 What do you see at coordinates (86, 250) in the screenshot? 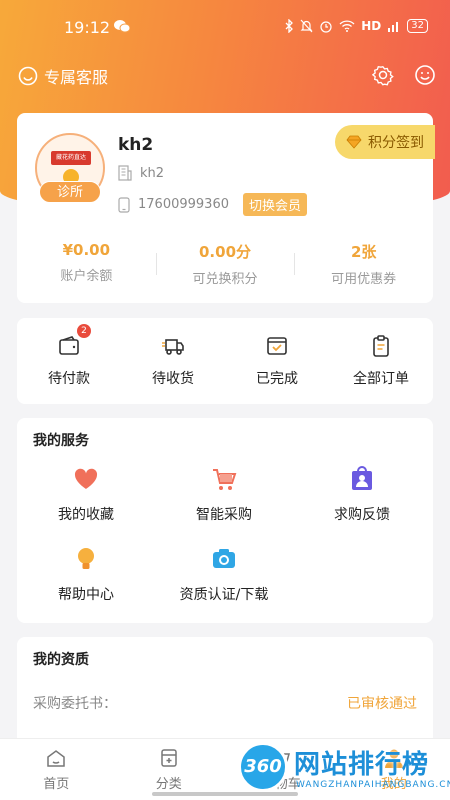
I see `stat-value: ¥0.00` at bounding box center [86, 250].